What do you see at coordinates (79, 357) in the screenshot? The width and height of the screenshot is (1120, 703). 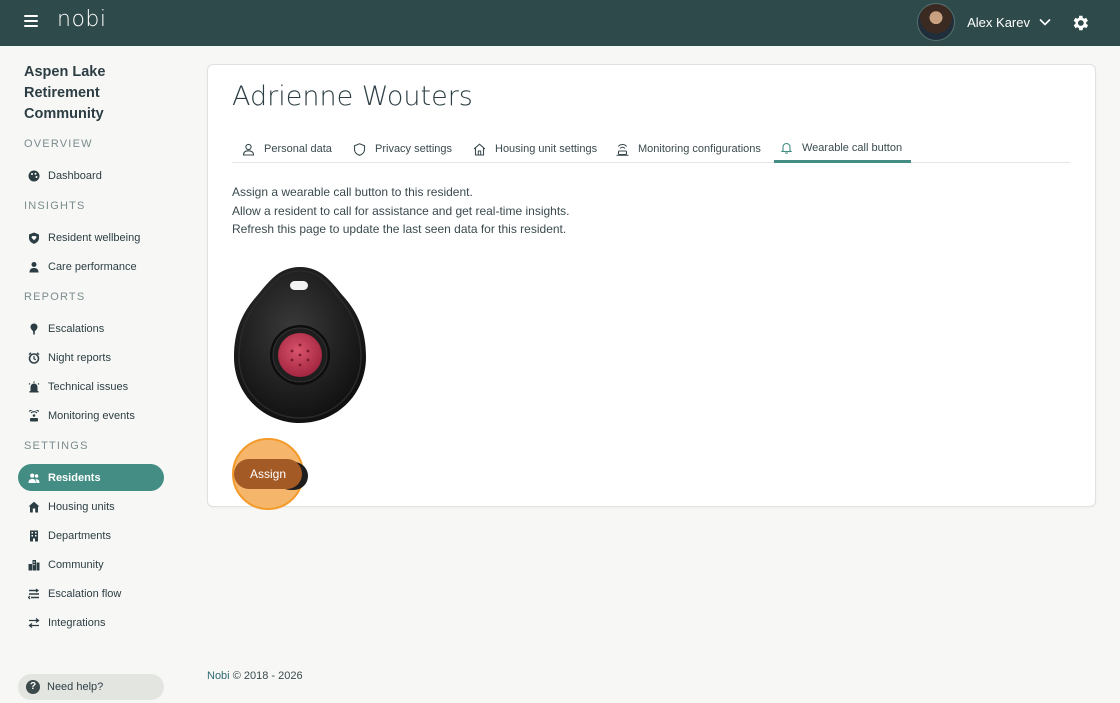 I see `sidebar-item-label: Night reports` at bounding box center [79, 357].